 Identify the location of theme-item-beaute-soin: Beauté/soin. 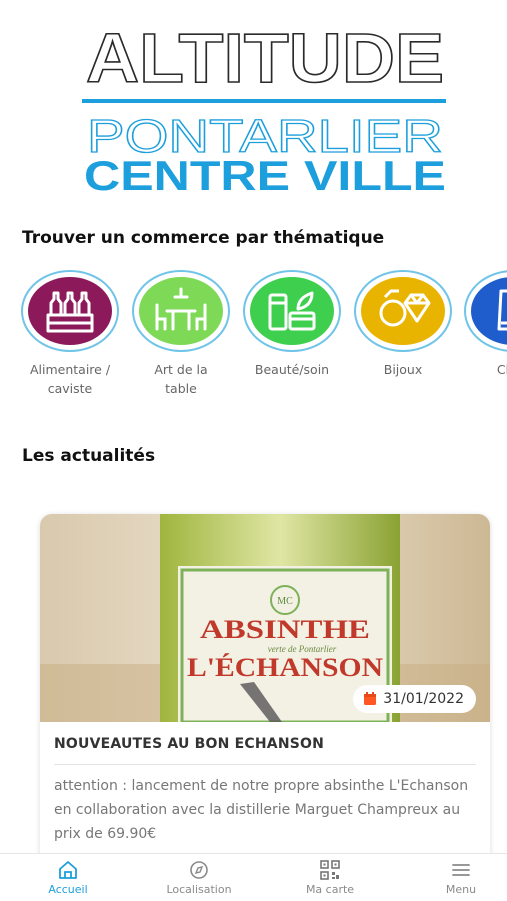
(292, 323).